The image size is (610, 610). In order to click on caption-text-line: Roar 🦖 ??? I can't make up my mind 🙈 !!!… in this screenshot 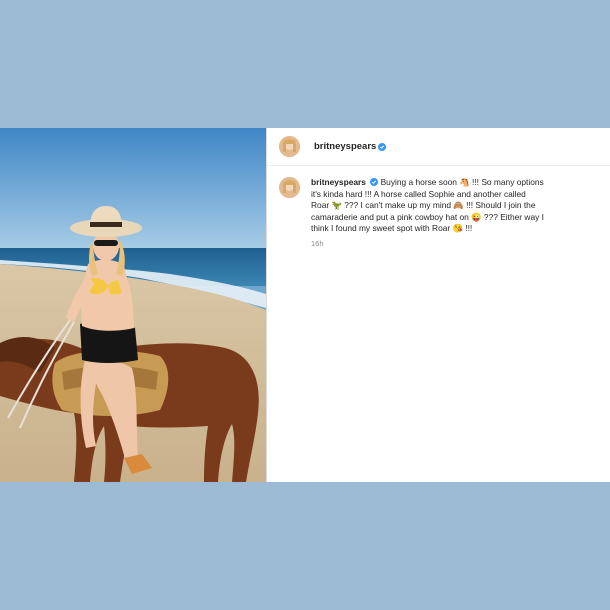, I will do `click(423, 205)`.